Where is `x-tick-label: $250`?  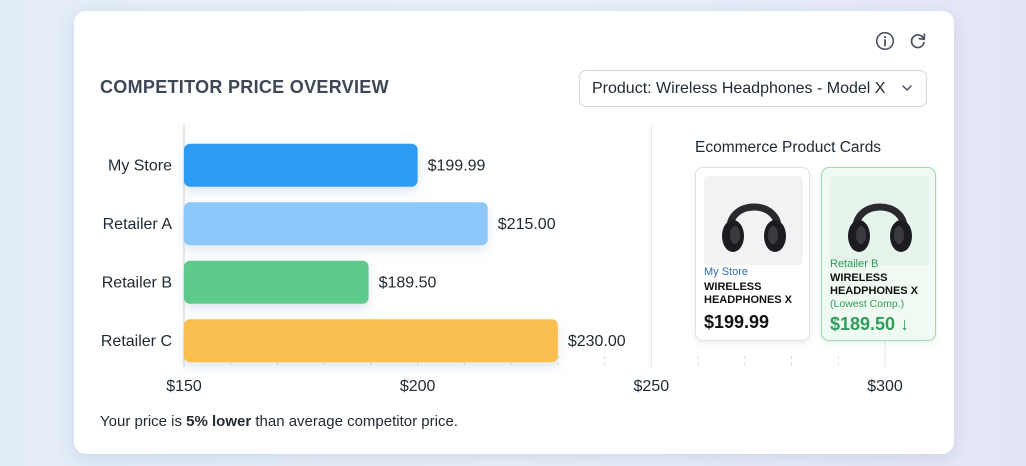
x-tick-label: $250 is located at coordinates (652, 386).